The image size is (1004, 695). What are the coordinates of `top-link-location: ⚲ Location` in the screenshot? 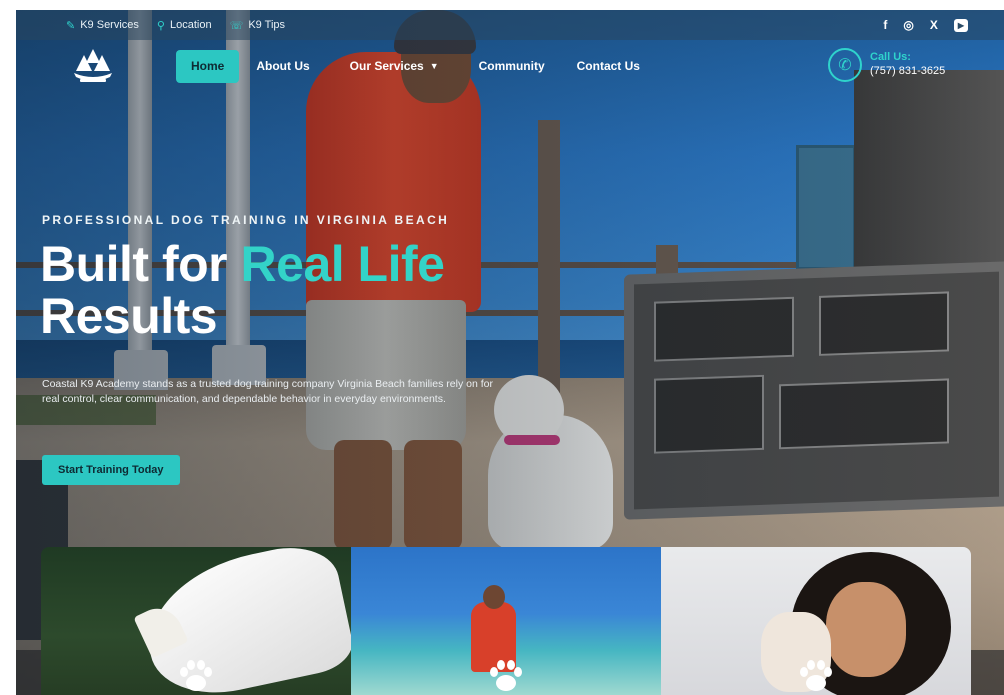 It's located at (184, 25).